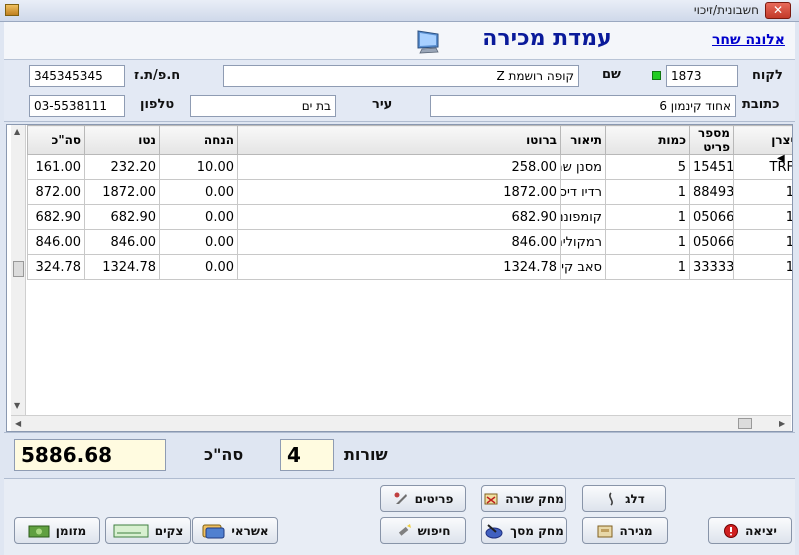  Describe the element at coordinates (17, 405) in the screenshot. I see `scroll-down-icon: ▼` at that location.